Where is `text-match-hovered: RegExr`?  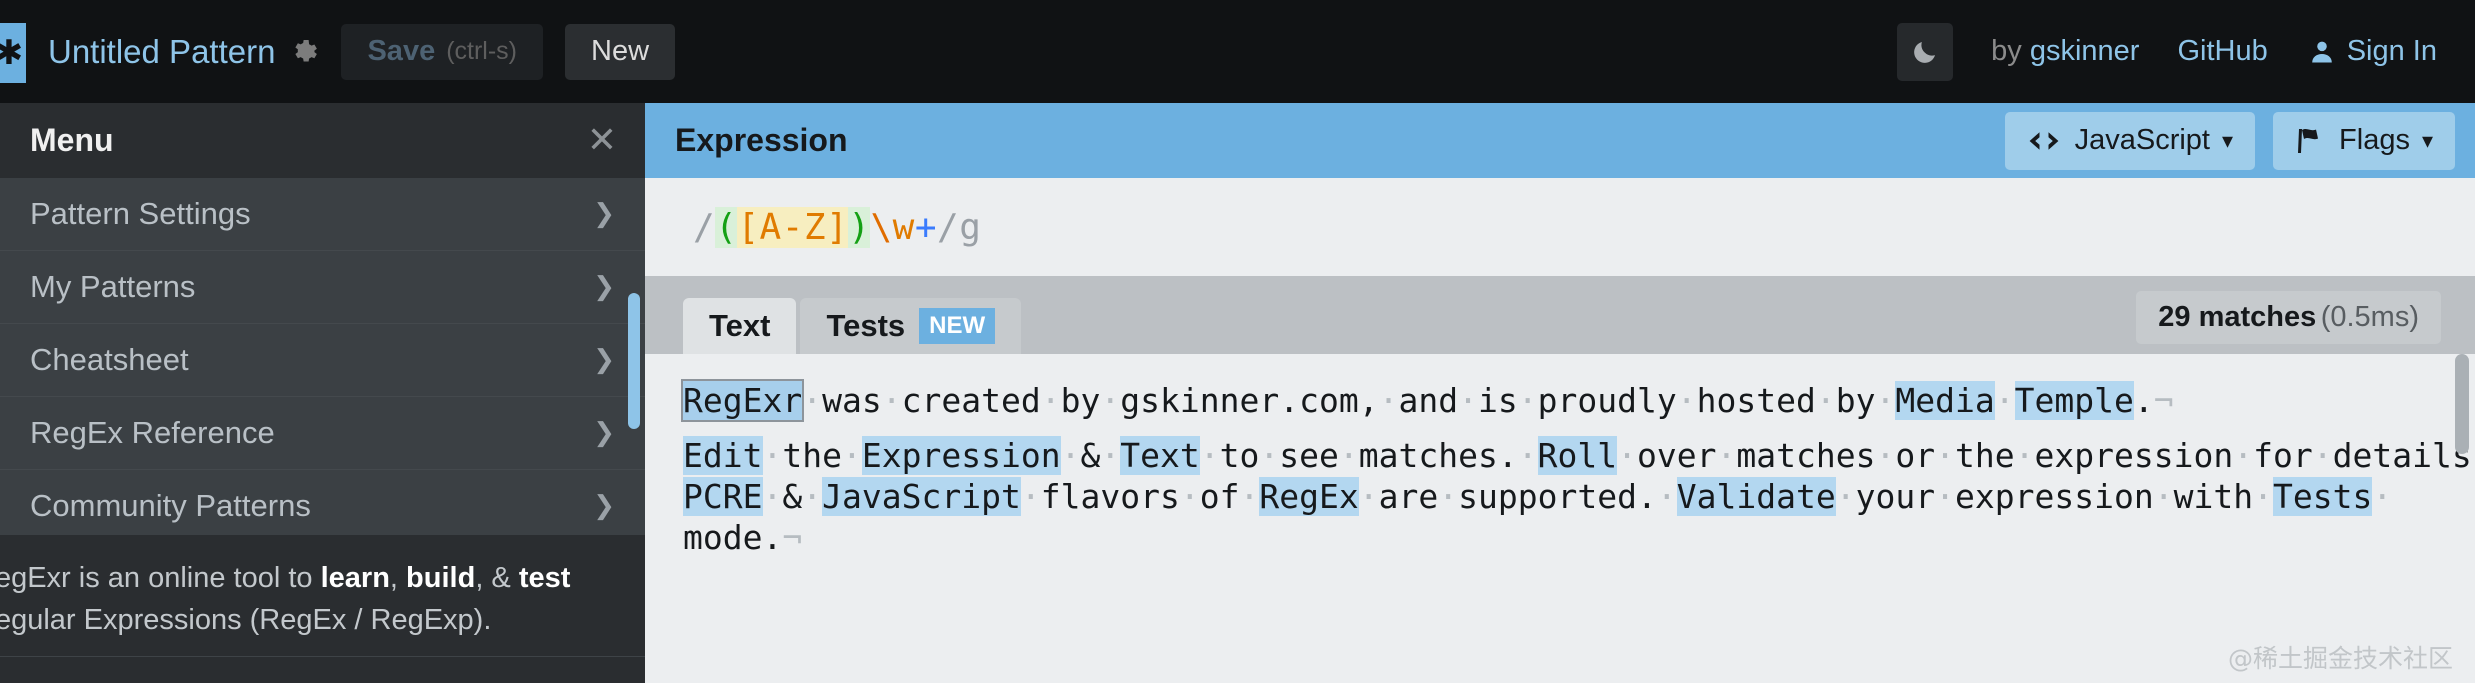 text-match-hovered: RegExr is located at coordinates (742, 400).